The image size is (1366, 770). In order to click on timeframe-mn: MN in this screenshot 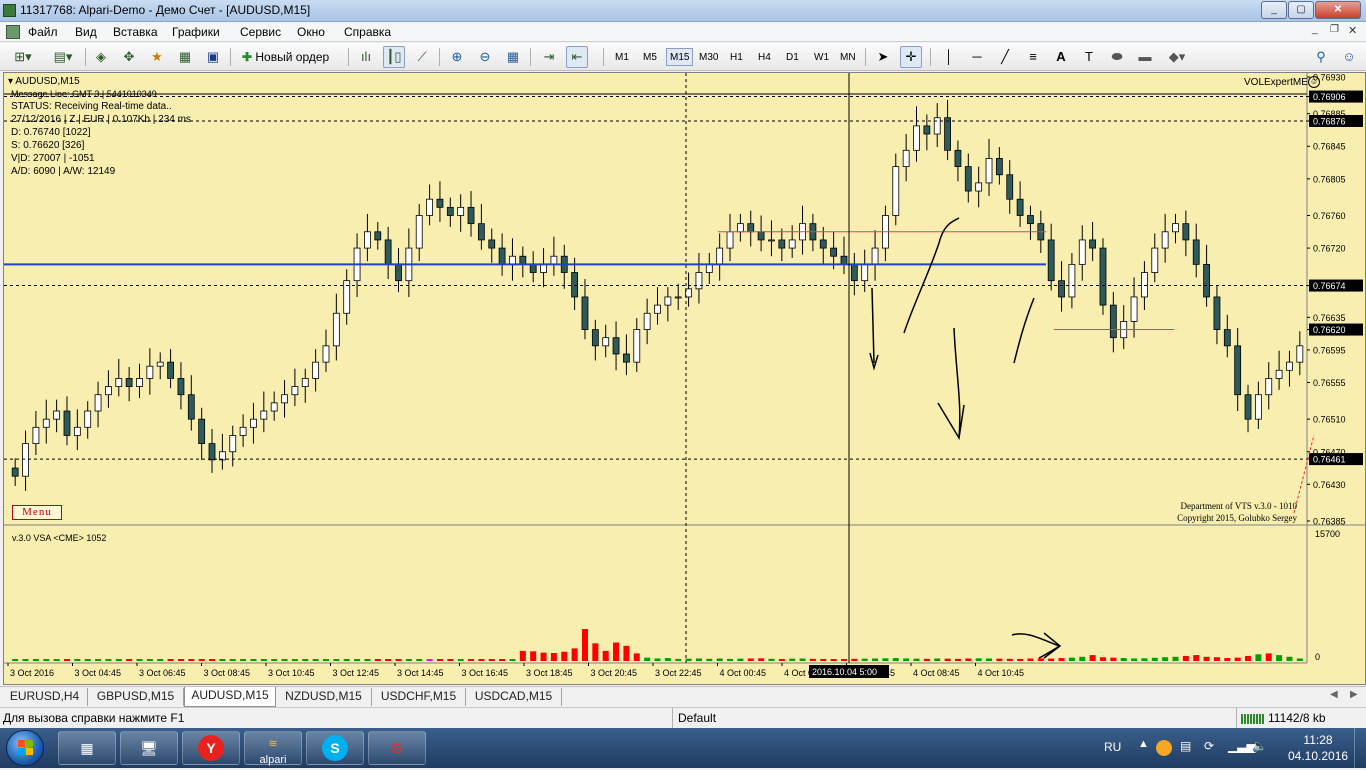, I will do `click(848, 57)`.